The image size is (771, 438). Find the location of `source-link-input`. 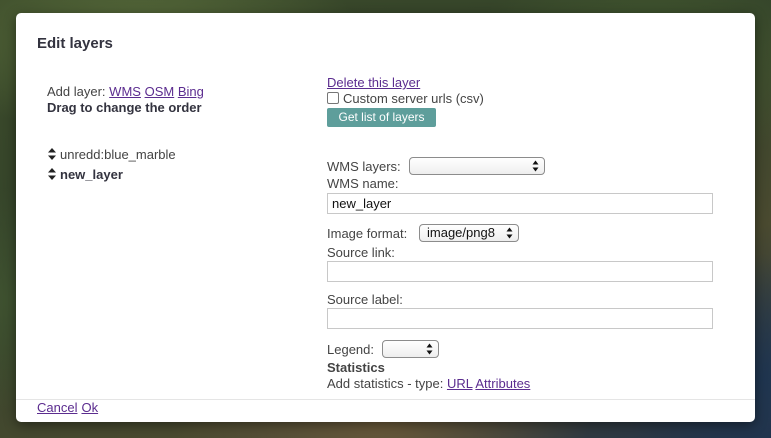

source-link-input is located at coordinates (520, 271).